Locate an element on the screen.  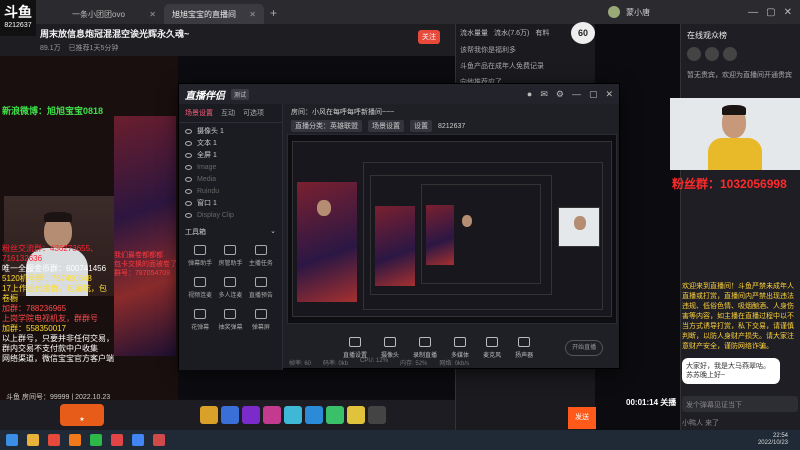
start-icon is located at coordinates (12, 440).